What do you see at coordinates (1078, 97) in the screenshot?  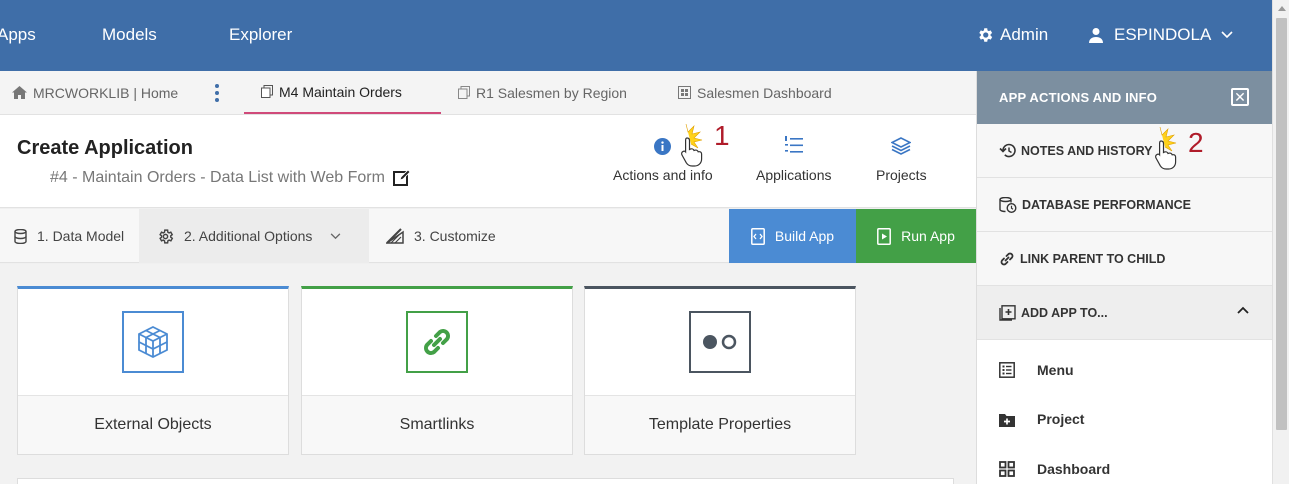 I see `panel-title: APP ACTIONS AND INFO` at bounding box center [1078, 97].